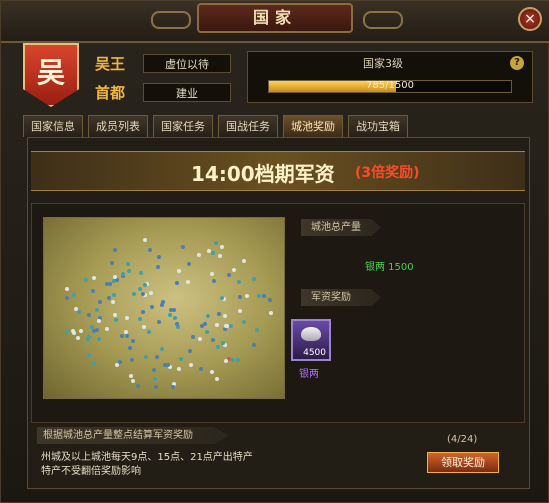 The width and height of the screenshot is (549, 503). What do you see at coordinates (248, 126) in the screenshot?
I see `tab-war-tasks: 国战任务` at bounding box center [248, 126].